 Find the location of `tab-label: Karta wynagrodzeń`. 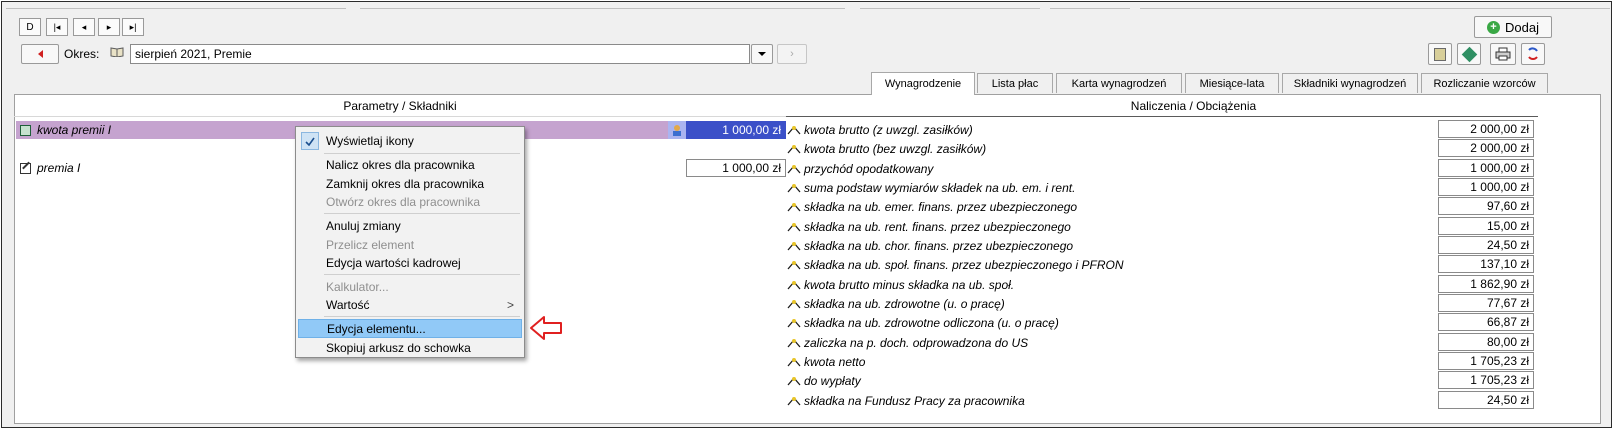

tab-label: Karta wynagrodzeń is located at coordinates (1119, 83).